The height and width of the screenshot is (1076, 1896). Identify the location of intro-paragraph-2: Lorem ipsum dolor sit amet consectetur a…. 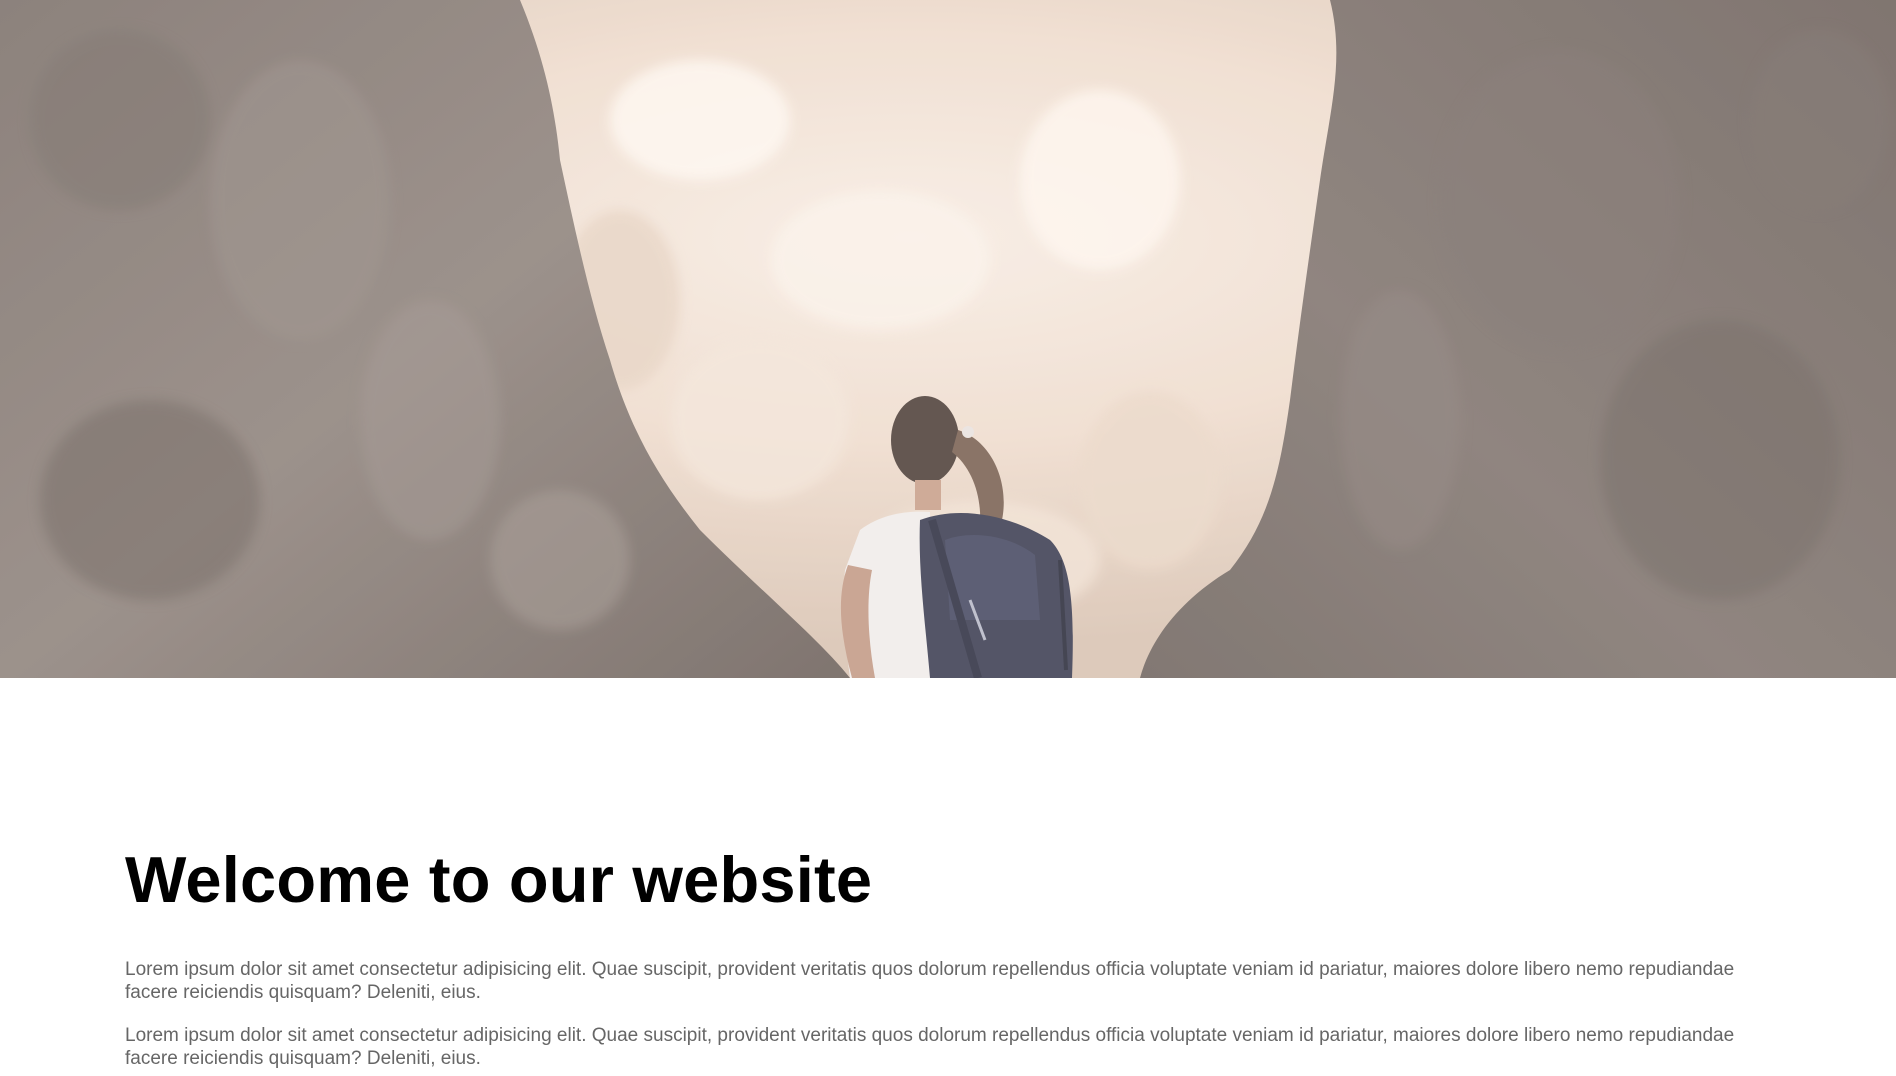
(945, 1047).